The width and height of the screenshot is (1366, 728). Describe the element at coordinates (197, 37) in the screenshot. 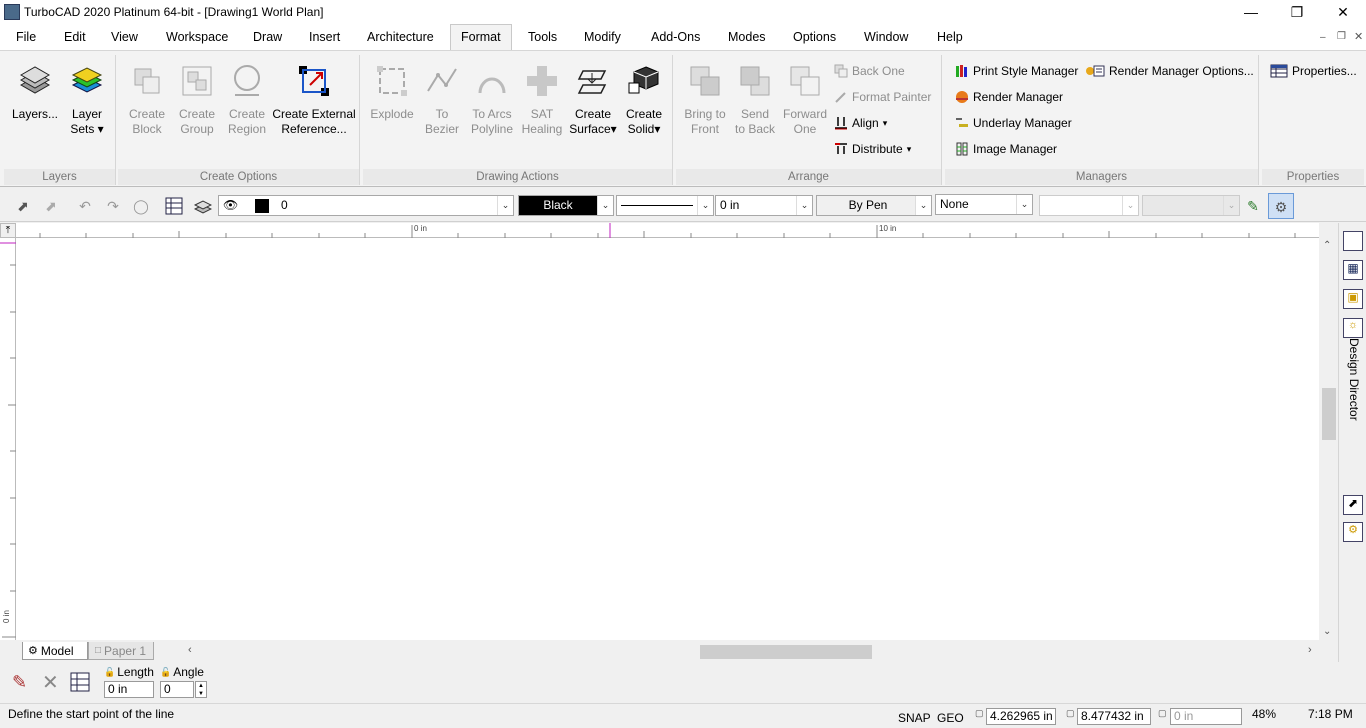

I see `menu-workspace: Workspace` at that location.